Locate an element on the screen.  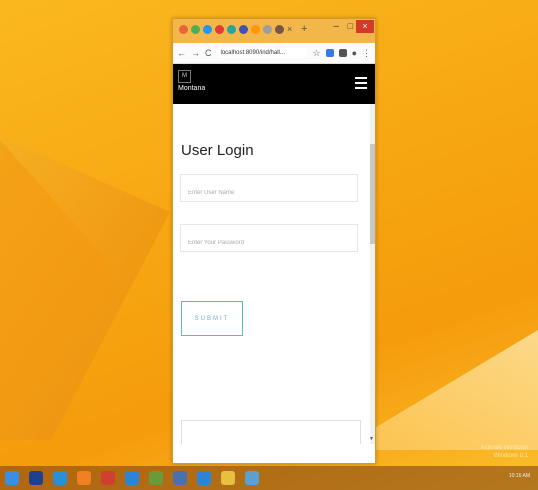
photoshop-icon is located at coordinates (36, 478).